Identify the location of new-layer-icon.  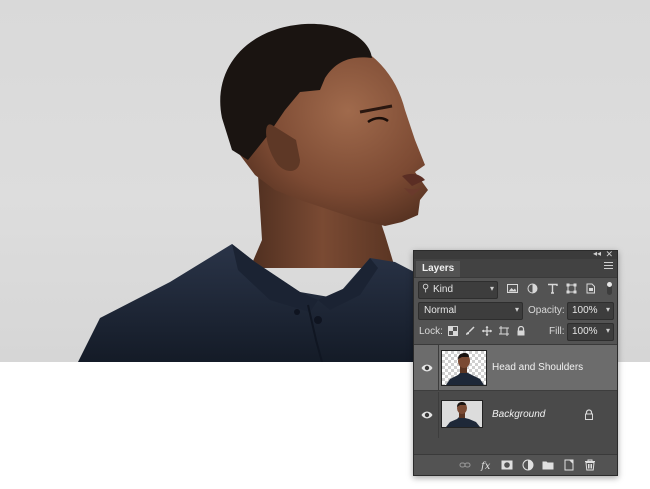
(569, 465).